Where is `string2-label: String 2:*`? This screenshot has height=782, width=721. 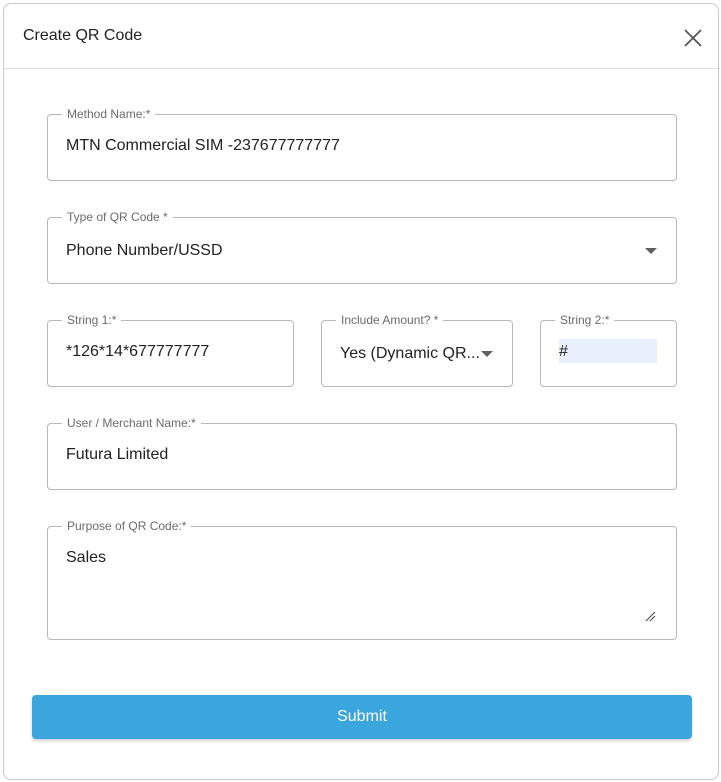
string2-label: String 2:* is located at coordinates (585, 320).